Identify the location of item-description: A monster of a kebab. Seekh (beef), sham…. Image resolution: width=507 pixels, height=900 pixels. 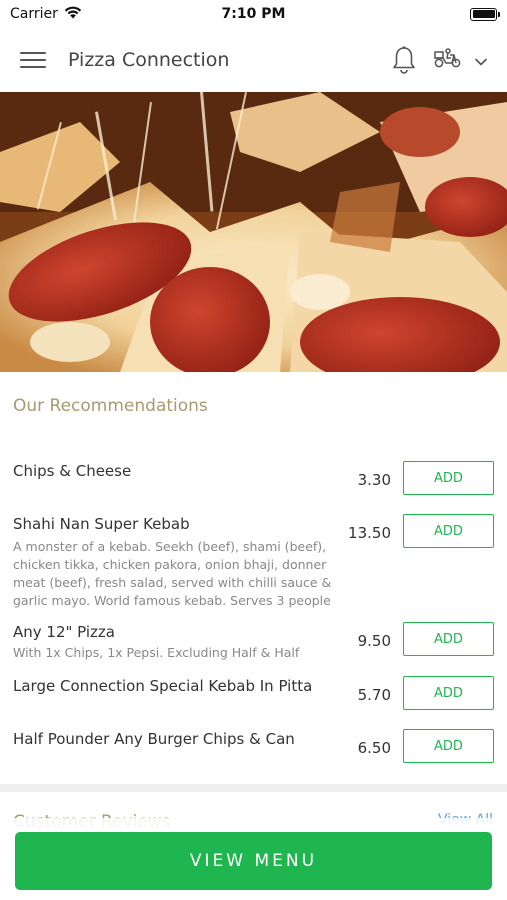
(172, 573).